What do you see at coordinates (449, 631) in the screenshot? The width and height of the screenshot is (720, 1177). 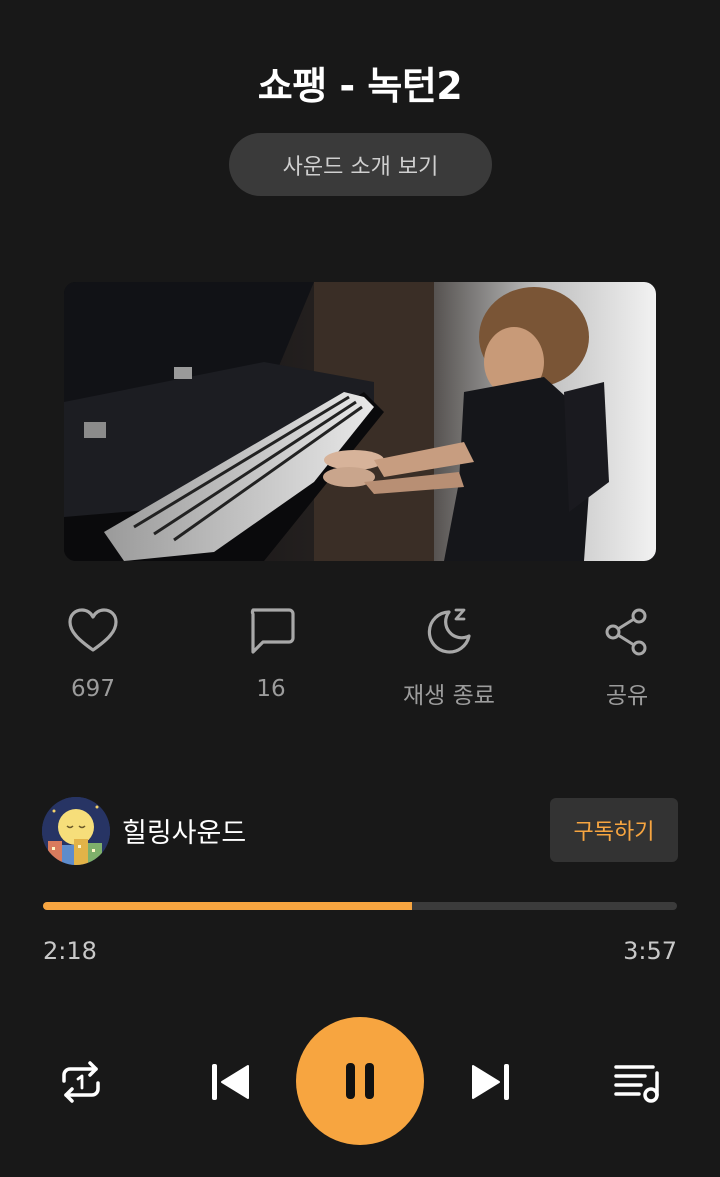 I see `sleep-timer-icon` at bounding box center [449, 631].